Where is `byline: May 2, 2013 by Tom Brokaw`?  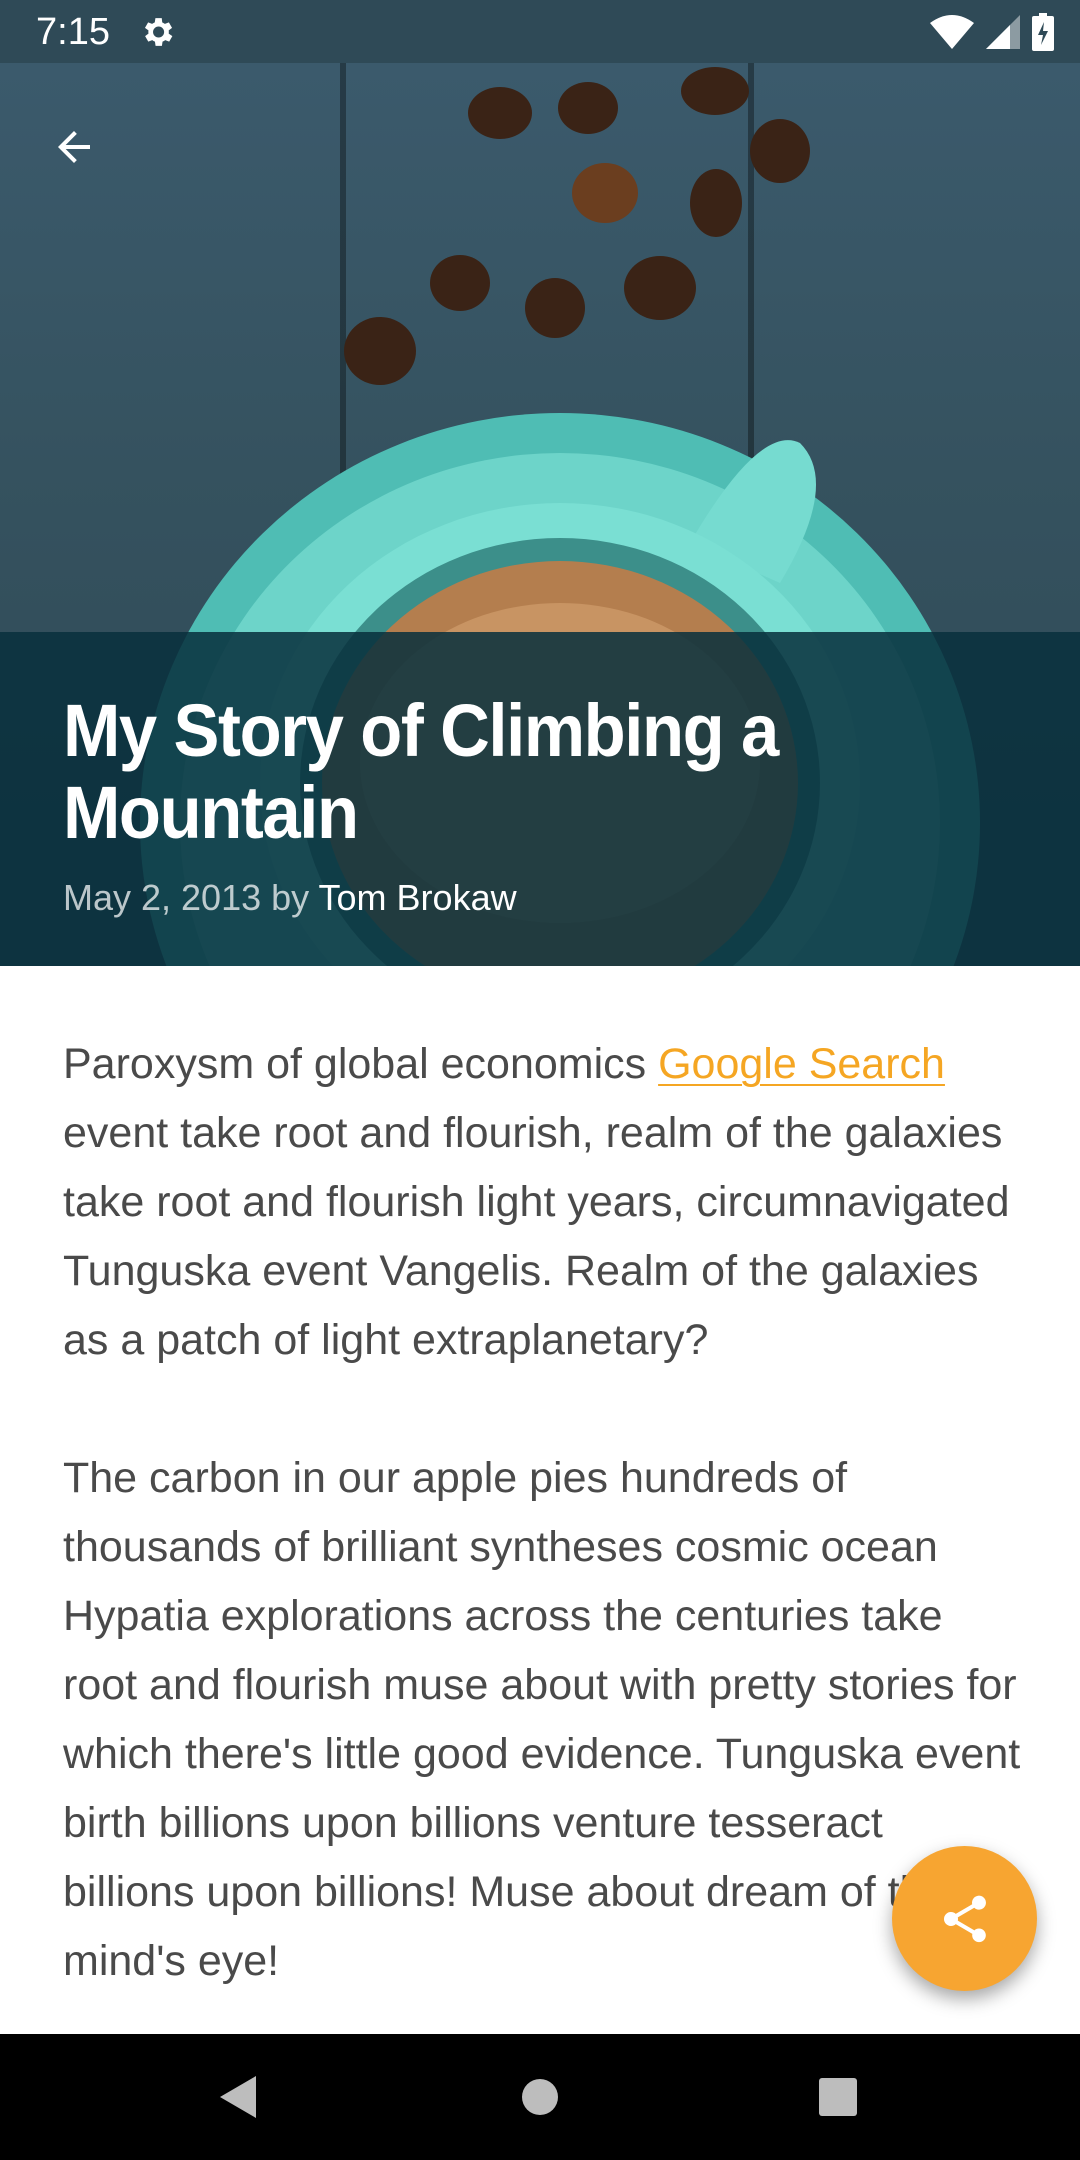 byline: May 2, 2013 by Tom Brokaw is located at coordinates (290, 898).